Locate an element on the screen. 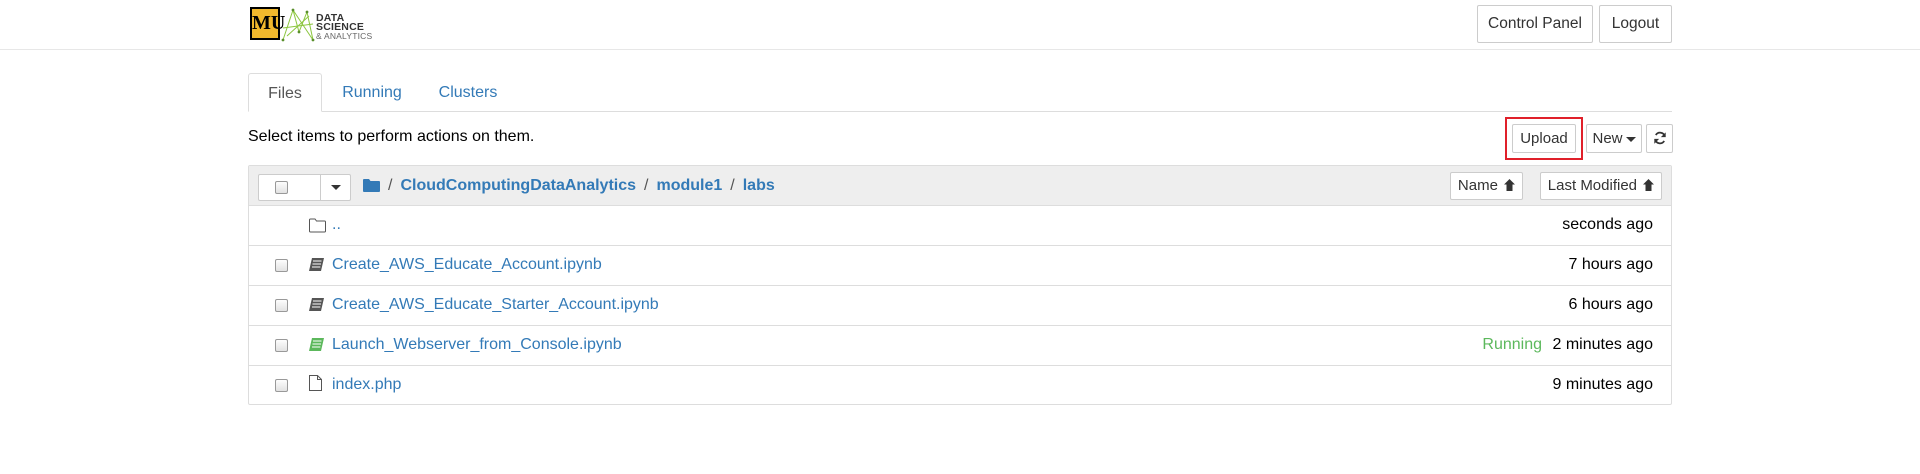 The width and height of the screenshot is (1920, 474). last-modified-text: 7 hours ago is located at coordinates (1610, 264).